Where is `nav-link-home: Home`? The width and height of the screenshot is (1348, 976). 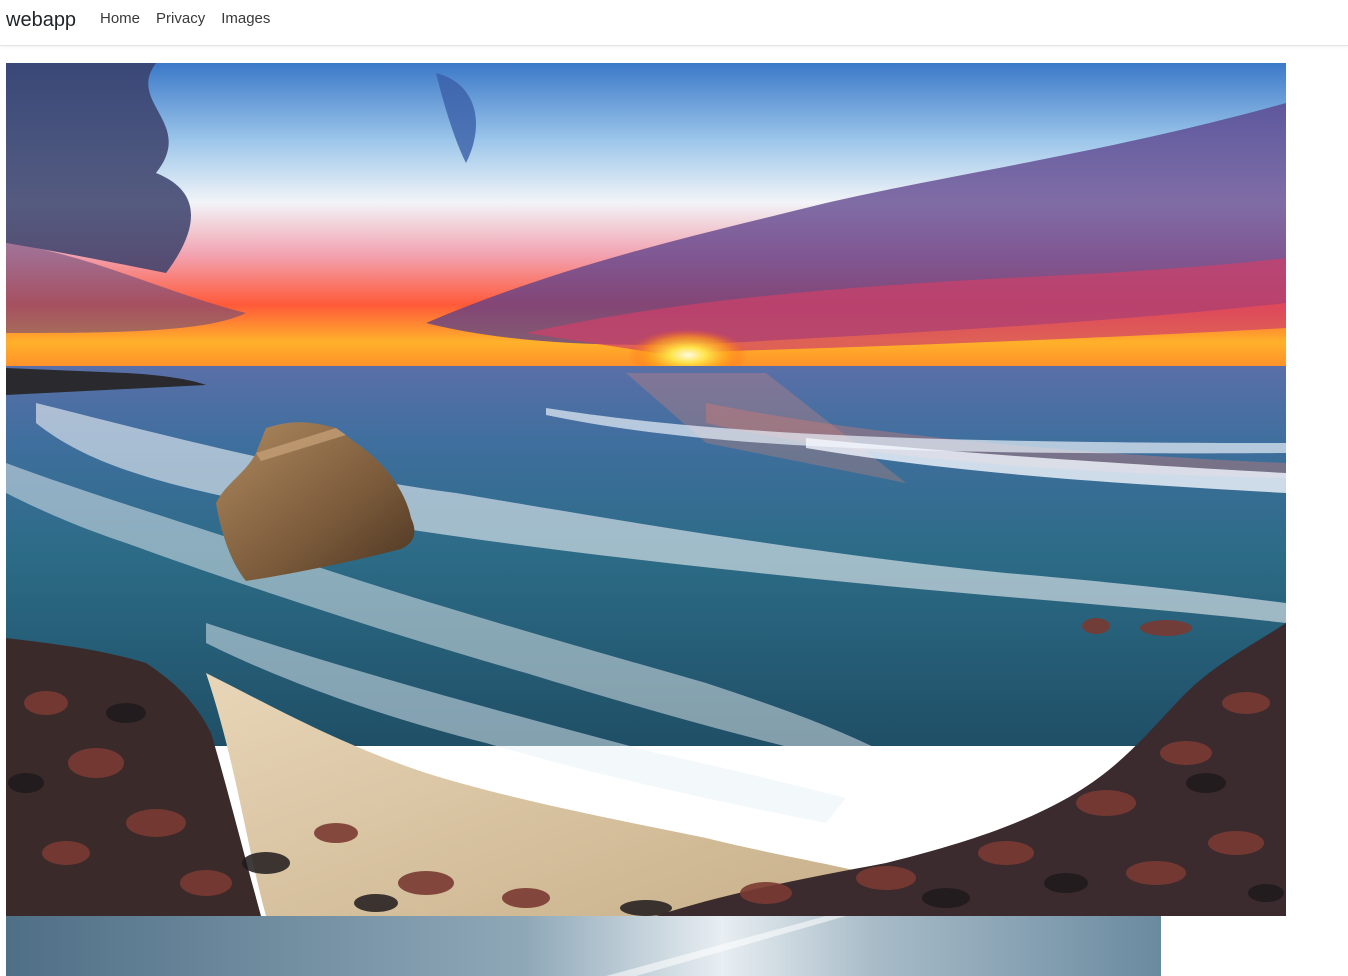 nav-link-home: Home is located at coordinates (124, 19).